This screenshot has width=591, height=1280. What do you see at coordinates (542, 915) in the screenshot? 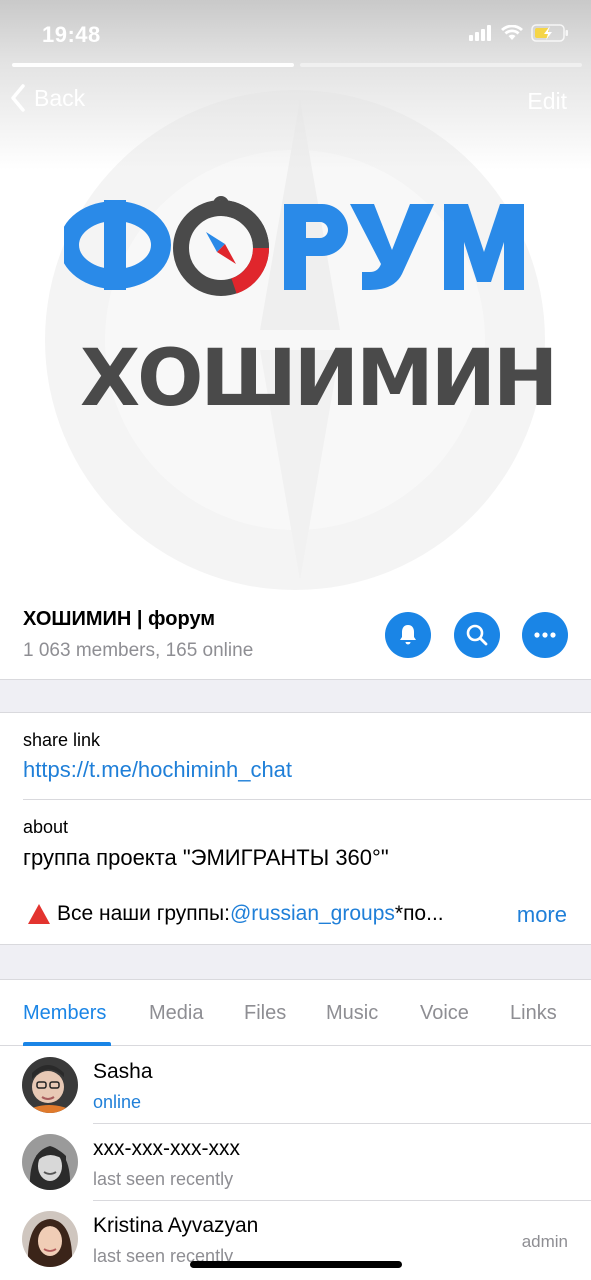
I see `more-link: more` at bounding box center [542, 915].